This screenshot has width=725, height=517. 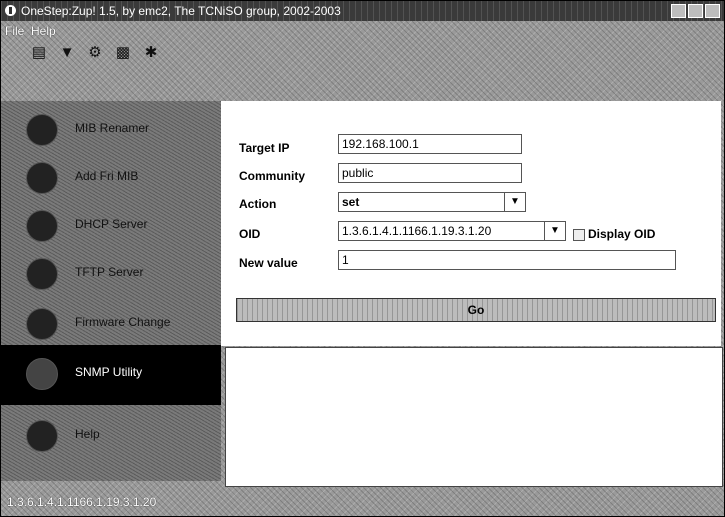 I want to click on target-ip-label: Target IP, so click(x=264, y=148).